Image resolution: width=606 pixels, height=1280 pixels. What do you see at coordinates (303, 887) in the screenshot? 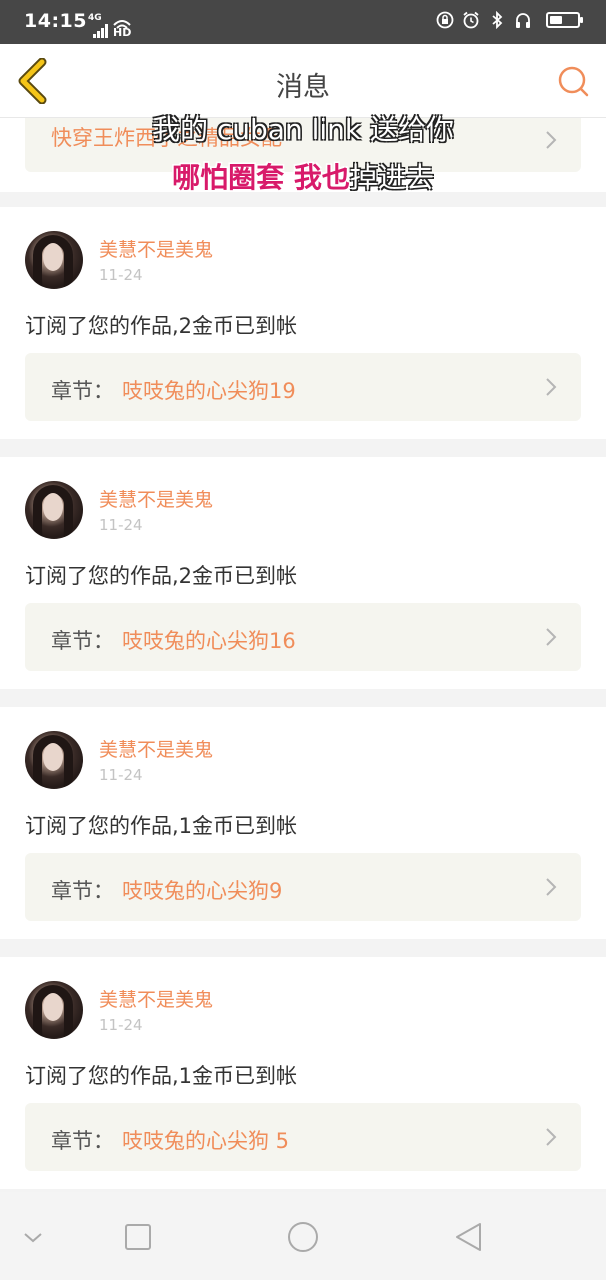
I see `chapter-link: 章节： 吱吱兔的心尖狗9` at bounding box center [303, 887].